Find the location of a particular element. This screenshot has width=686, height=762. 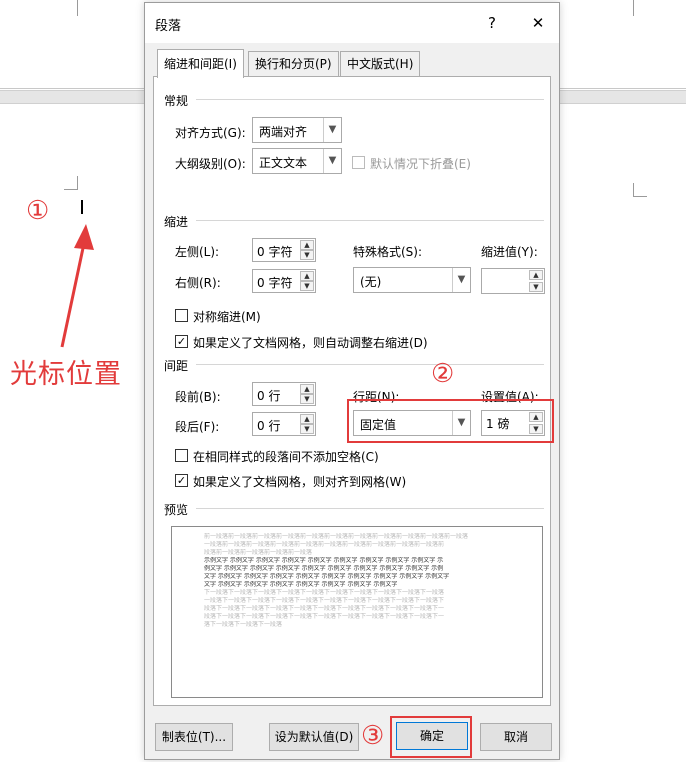

general-separator is located at coordinates (370, 99).